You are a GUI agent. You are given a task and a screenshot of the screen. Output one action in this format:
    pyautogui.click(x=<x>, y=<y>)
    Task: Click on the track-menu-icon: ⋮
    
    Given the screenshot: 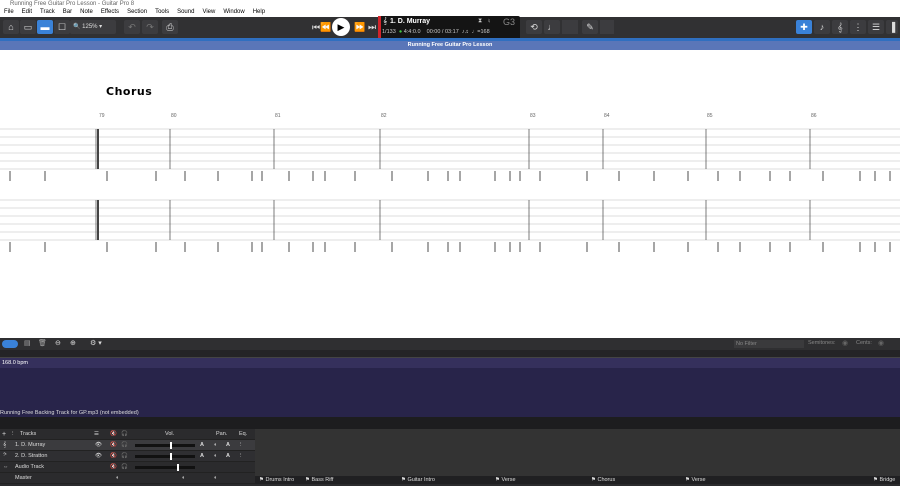 What is the action you would take?
    pyautogui.click(x=13, y=434)
    